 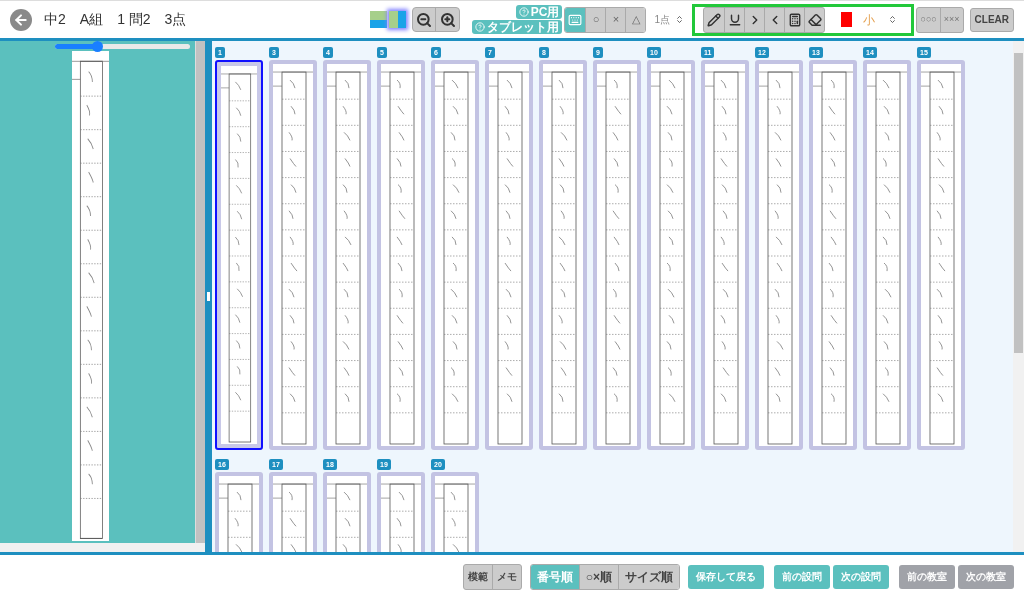 I want to click on keyboard-icon, so click(x=575, y=19).